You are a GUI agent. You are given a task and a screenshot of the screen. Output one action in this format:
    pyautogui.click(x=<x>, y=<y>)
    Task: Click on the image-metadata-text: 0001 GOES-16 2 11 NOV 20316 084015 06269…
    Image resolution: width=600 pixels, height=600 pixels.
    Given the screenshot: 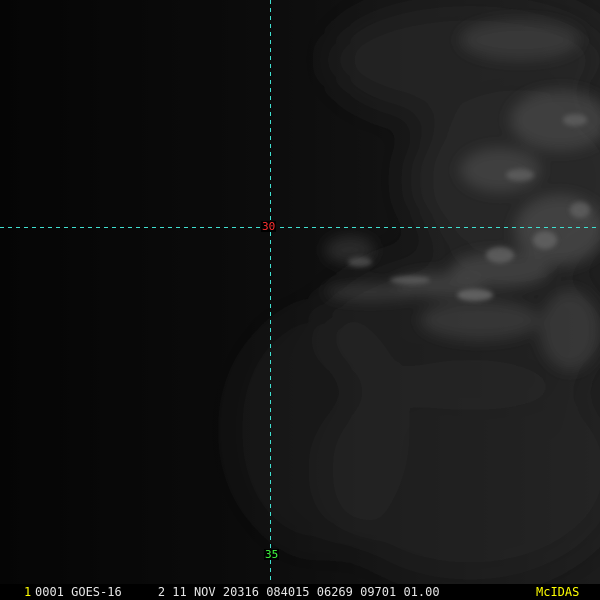 What is the action you would take?
    pyautogui.click(x=237, y=592)
    